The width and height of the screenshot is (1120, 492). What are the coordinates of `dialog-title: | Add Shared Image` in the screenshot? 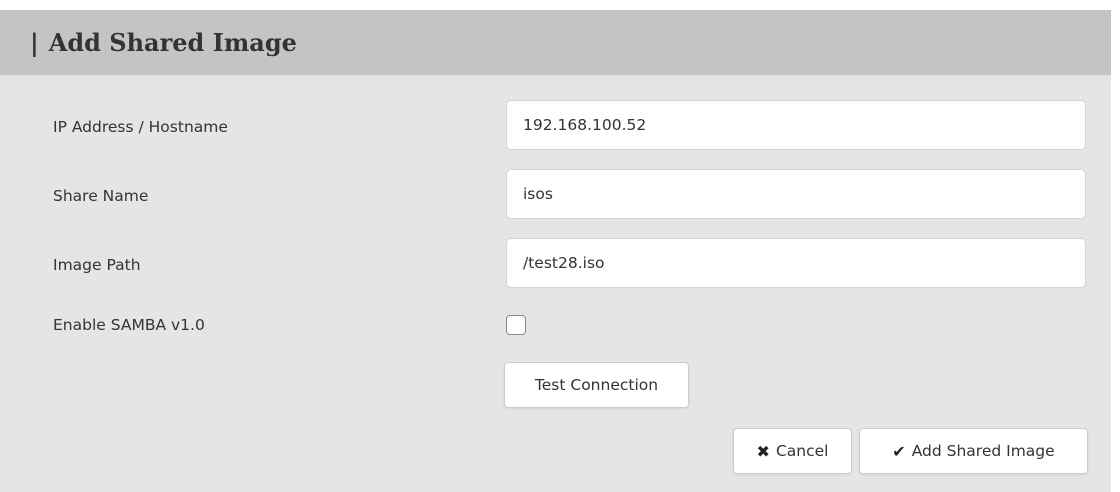 It's located at (163, 42).